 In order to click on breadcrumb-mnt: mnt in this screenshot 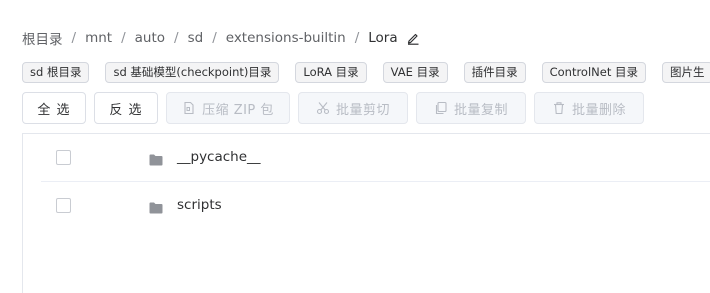, I will do `click(98, 38)`.